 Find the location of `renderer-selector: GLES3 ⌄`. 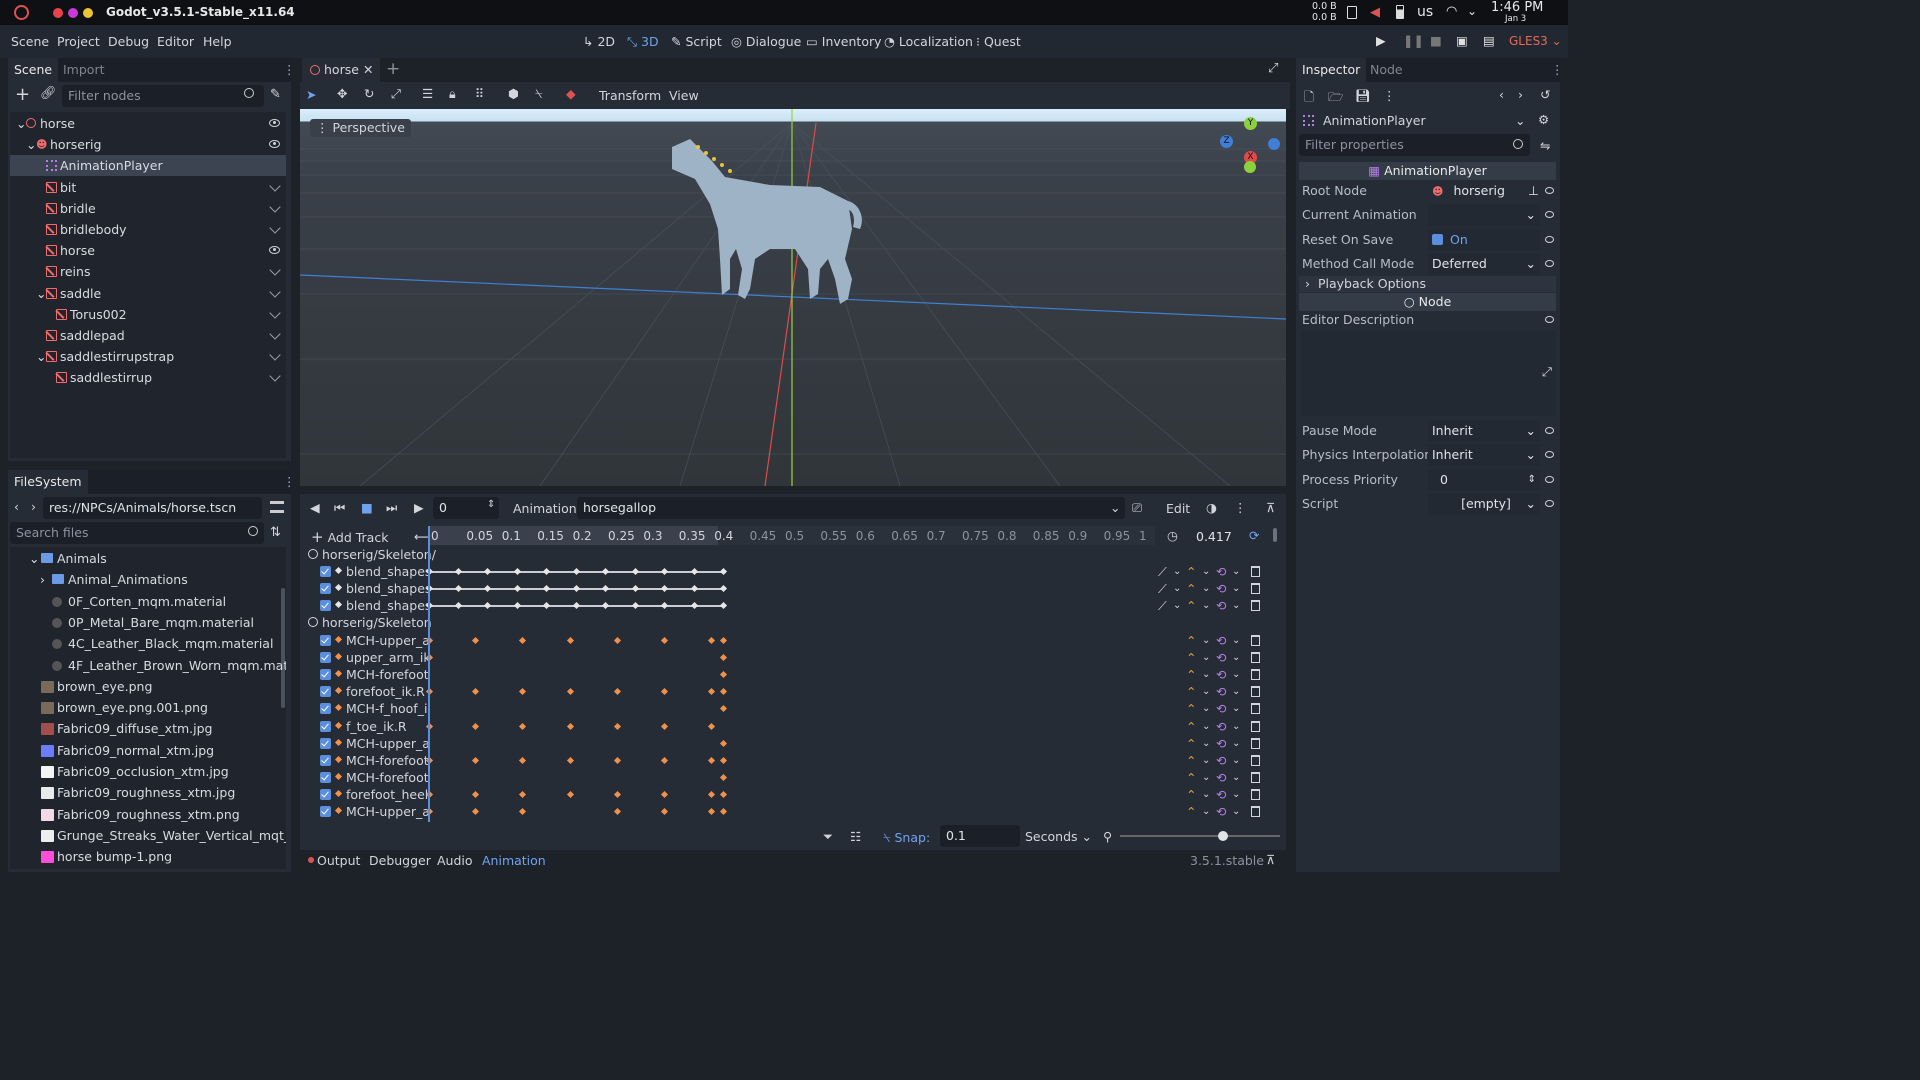

renderer-selector: GLES3 ⌄ is located at coordinates (1535, 41).